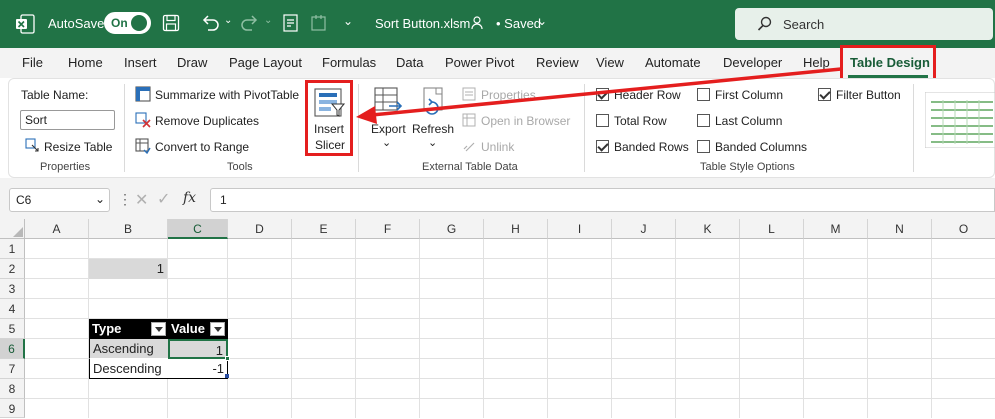 This screenshot has height=419, width=995. What do you see at coordinates (265, 62) in the screenshot?
I see `tab-page-layout: Page Layout` at bounding box center [265, 62].